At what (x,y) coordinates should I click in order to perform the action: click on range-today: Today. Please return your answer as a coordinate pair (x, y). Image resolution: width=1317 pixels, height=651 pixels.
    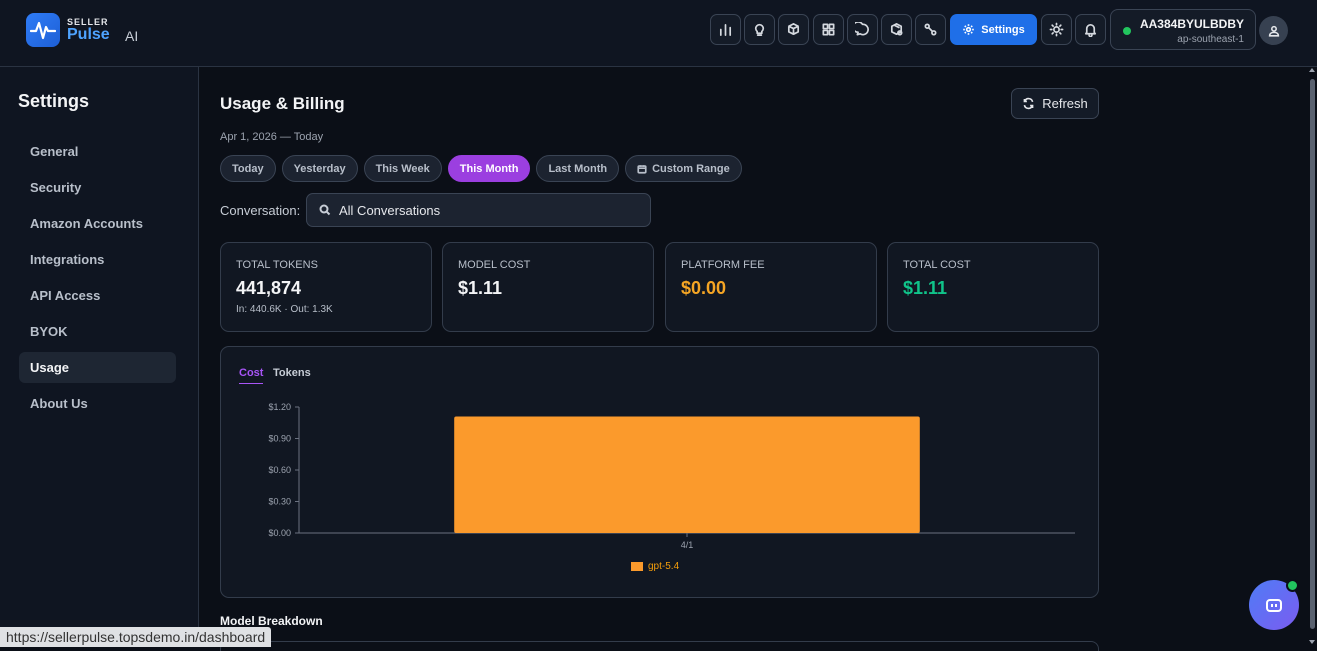
    Looking at the image, I should click on (248, 168).